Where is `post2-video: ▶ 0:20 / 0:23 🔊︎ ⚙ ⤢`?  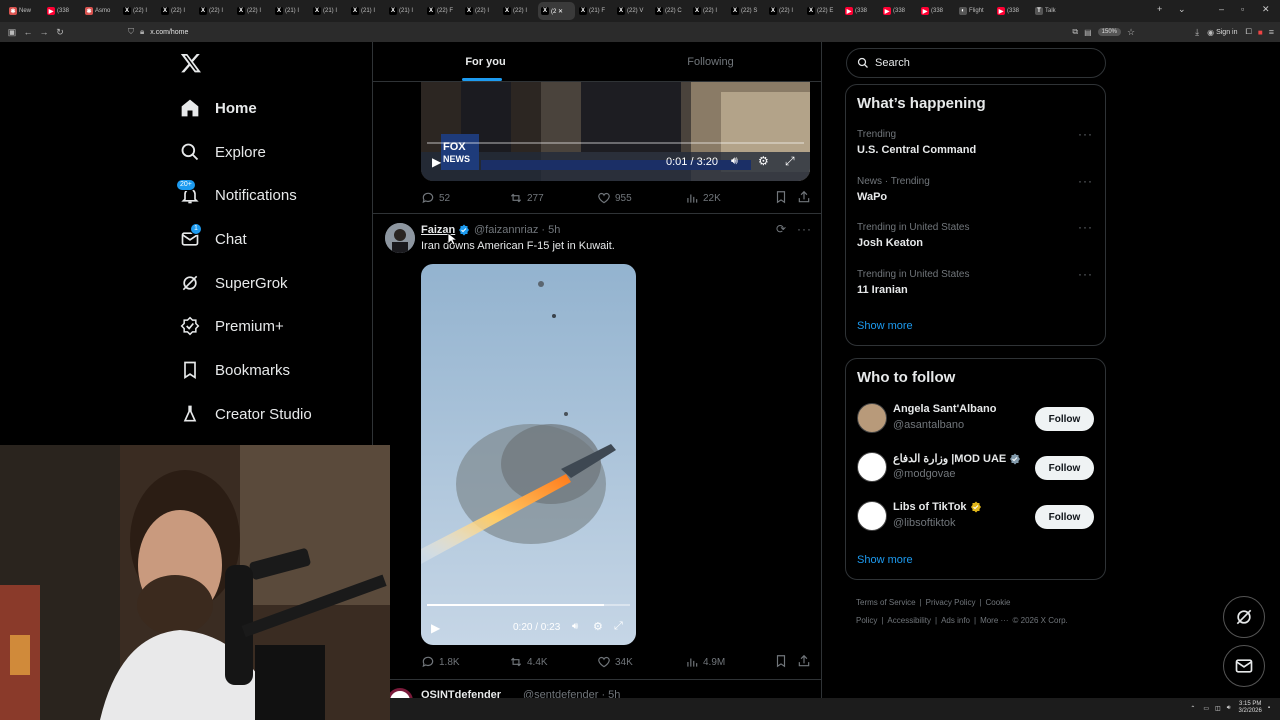 post2-video: ▶ 0:20 / 0:23 🔊︎ ⚙ ⤢ is located at coordinates (528, 454).